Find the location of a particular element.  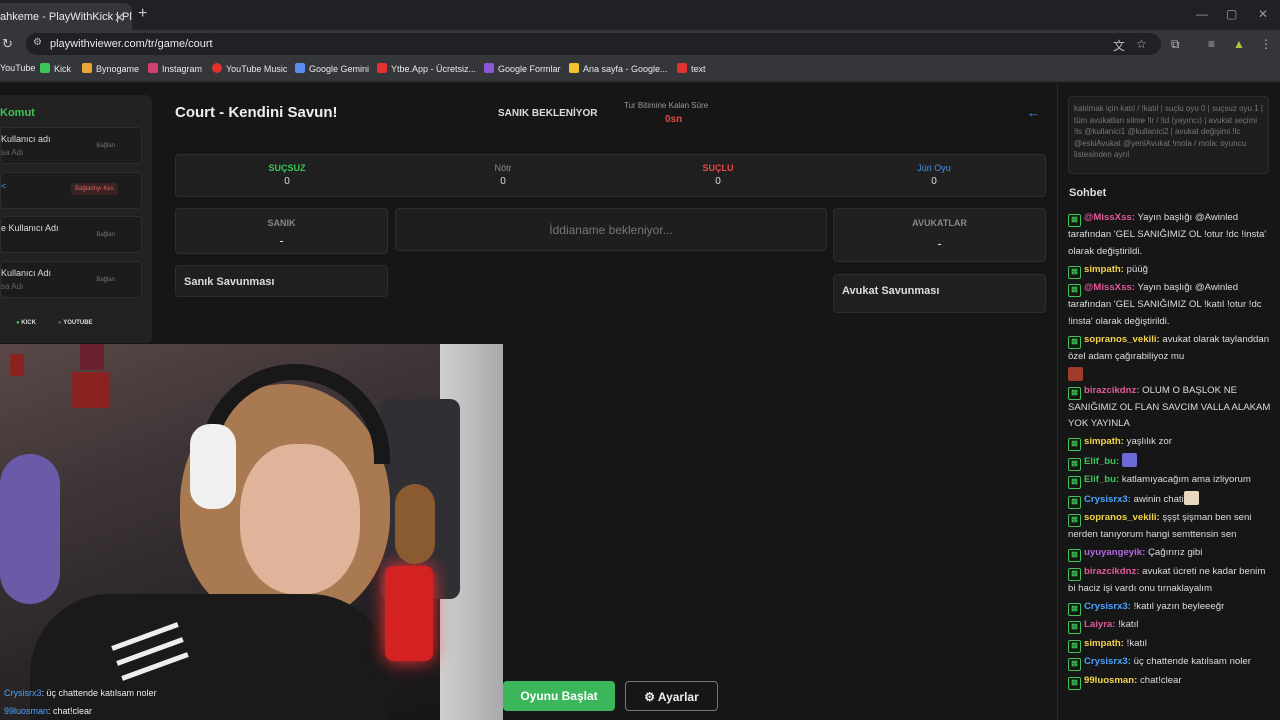

bookmark-youtube-music: YouTube Music is located at coordinates (249, 68).